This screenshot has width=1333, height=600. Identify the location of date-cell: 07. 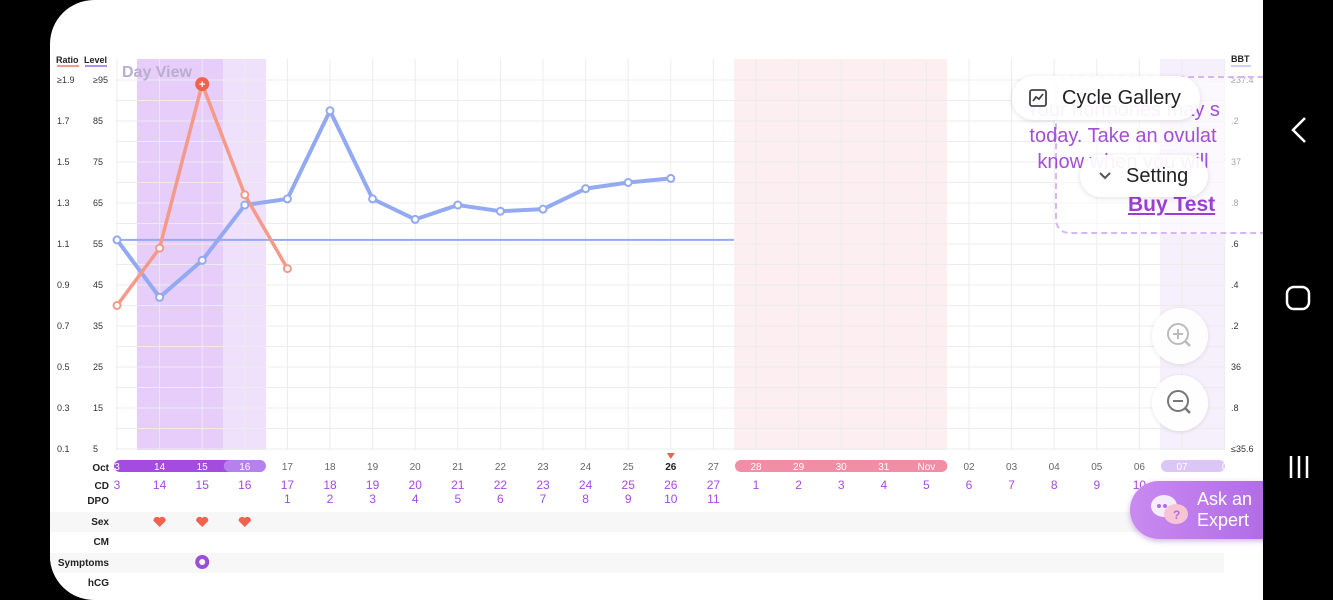
(1182, 467).